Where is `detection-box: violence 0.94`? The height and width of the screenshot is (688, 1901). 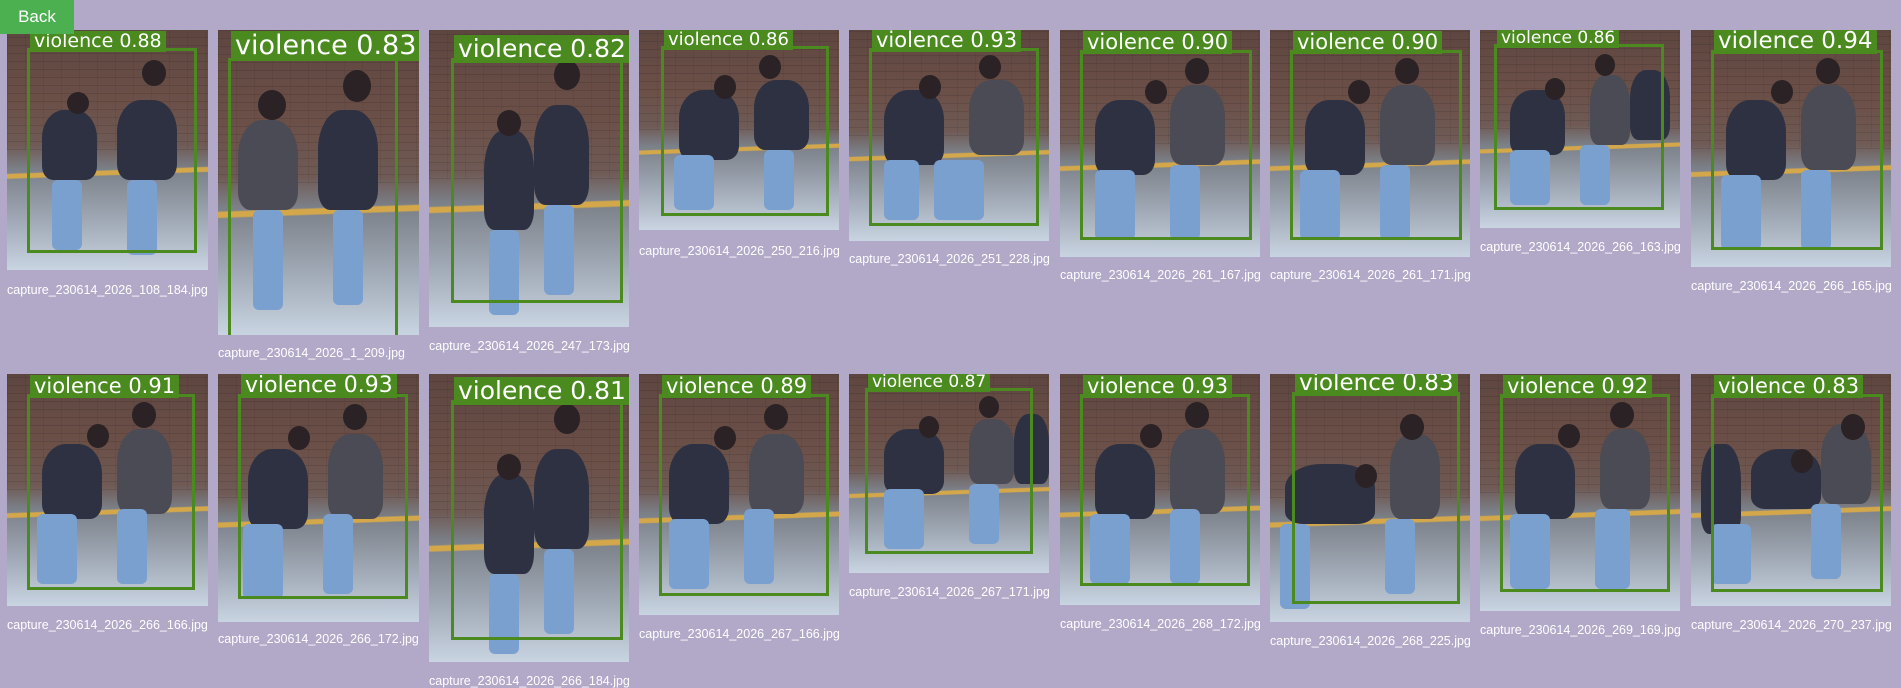 detection-box: violence 0.94 is located at coordinates (1797, 140).